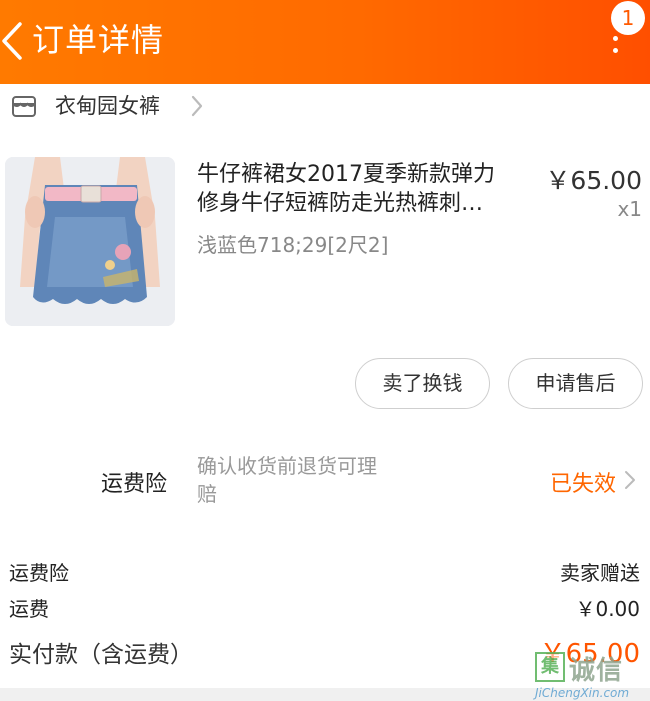 This screenshot has height=701, width=650. What do you see at coordinates (615, 50) in the screenshot?
I see `more-vertical-icon-dot` at bounding box center [615, 50].